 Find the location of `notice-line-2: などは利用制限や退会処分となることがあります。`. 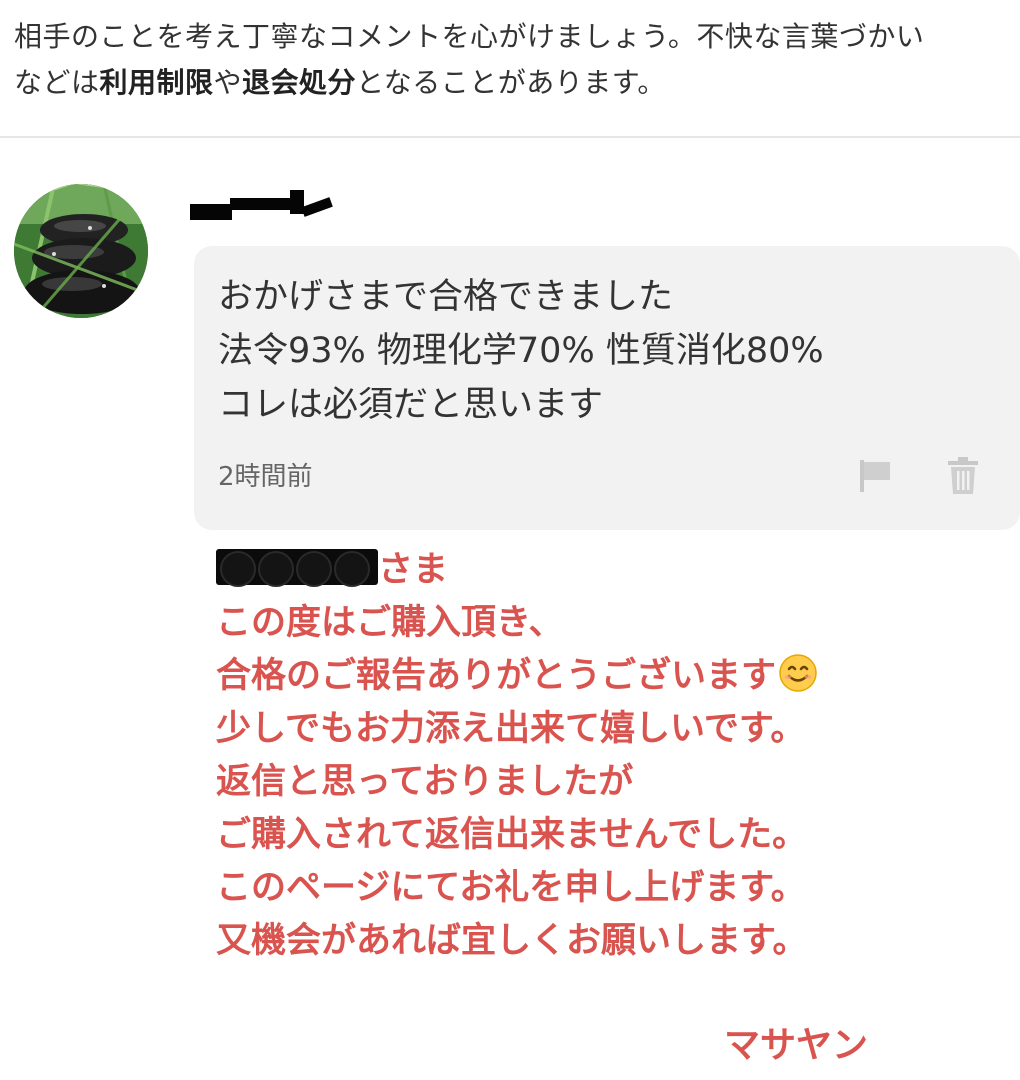

notice-line-2: などは利用制限や退会処分となることがあります。 is located at coordinates (514, 83).